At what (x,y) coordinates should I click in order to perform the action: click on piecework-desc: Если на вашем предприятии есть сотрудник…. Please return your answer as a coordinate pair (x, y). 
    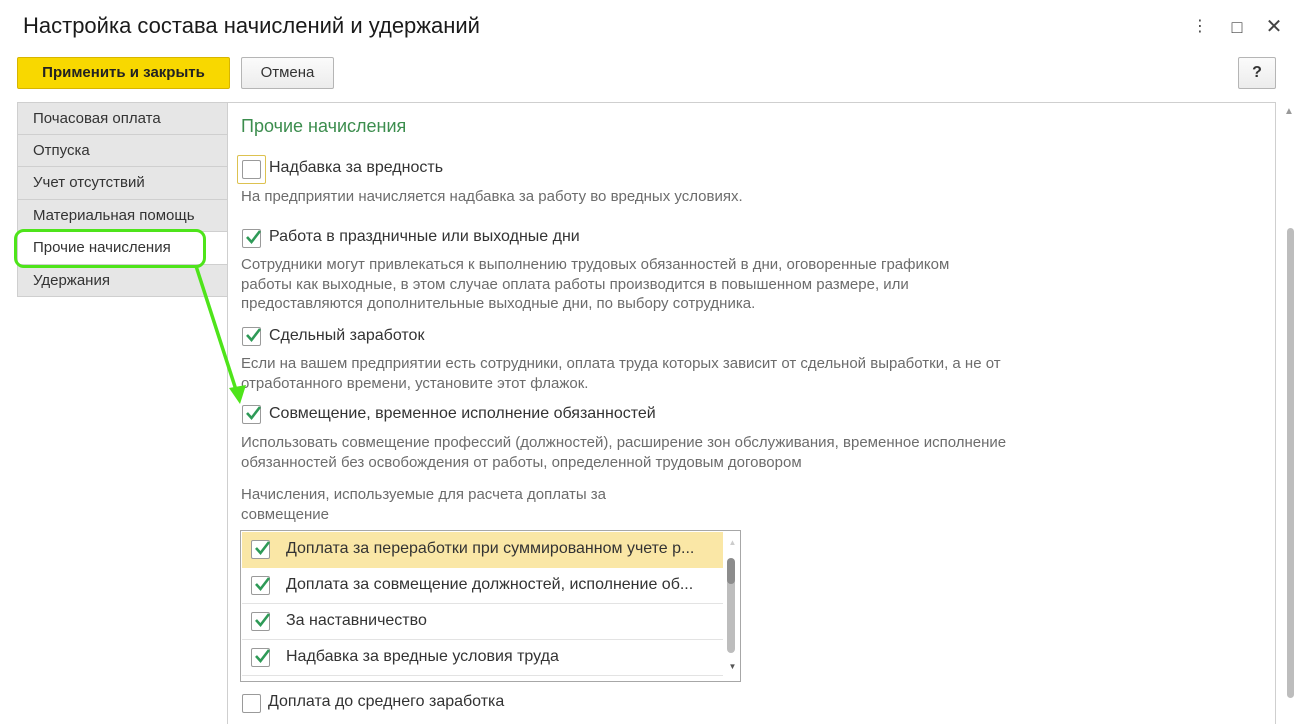
    Looking at the image, I should click on (621, 373).